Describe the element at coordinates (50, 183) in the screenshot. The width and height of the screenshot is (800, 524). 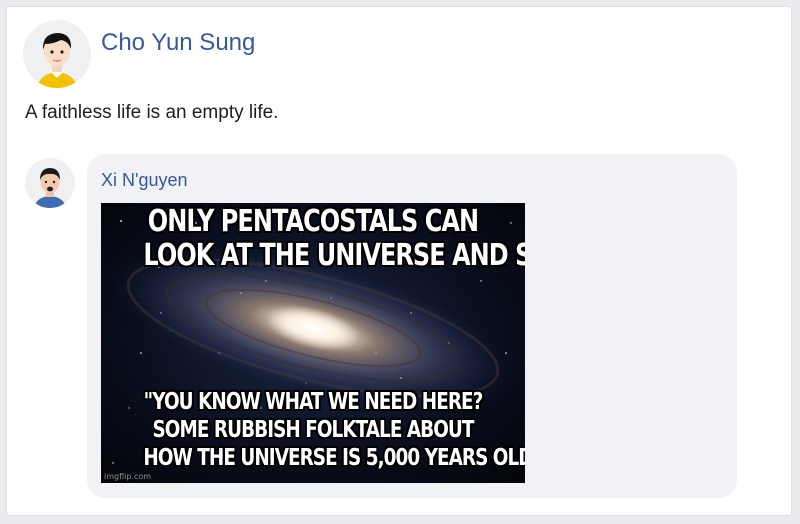
I see `commenter-avatar` at that location.